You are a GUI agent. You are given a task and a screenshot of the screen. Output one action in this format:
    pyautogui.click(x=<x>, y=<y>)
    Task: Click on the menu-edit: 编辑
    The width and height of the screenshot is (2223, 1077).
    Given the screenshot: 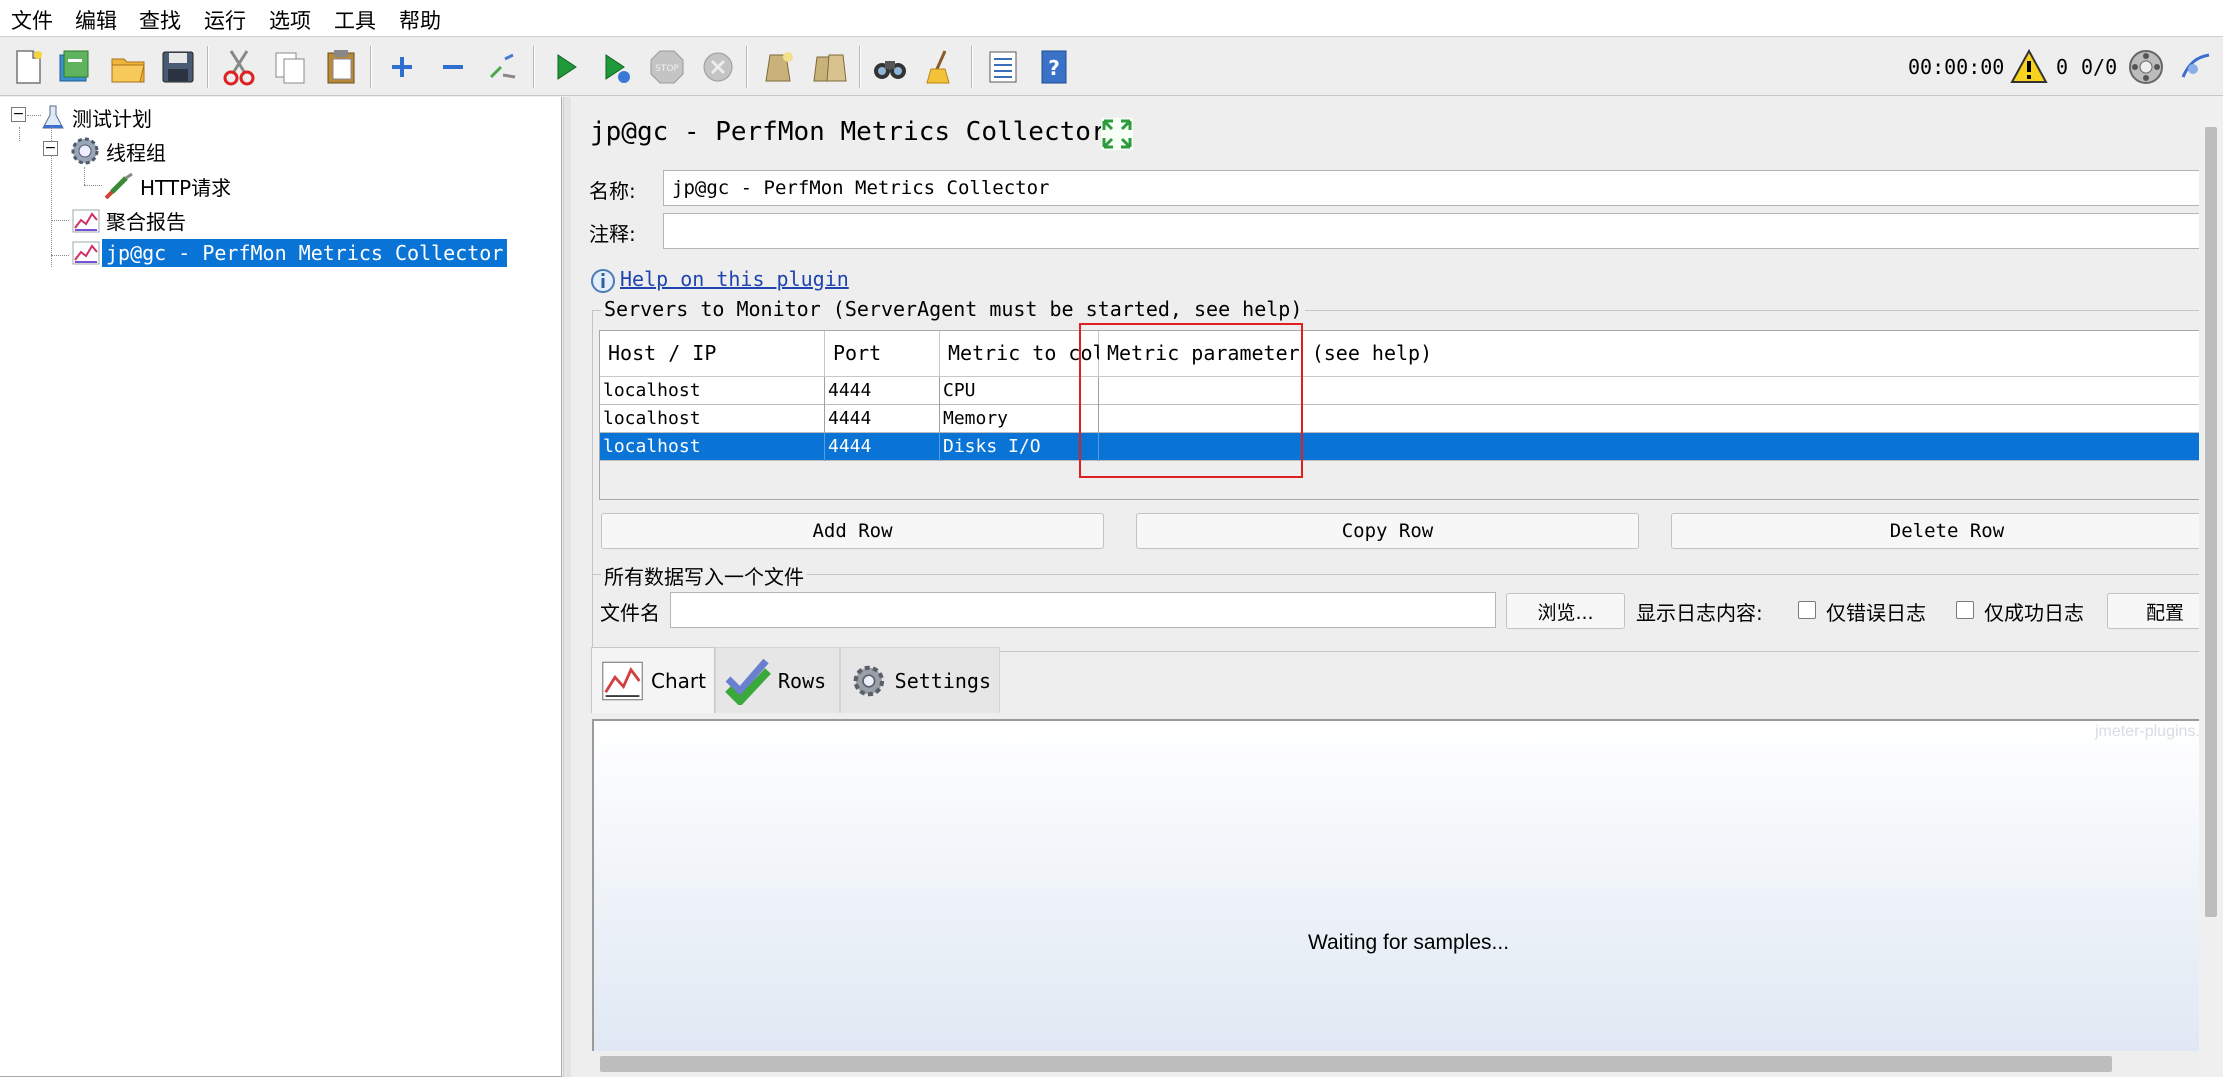 What is the action you would take?
    pyautogui.click(x=96, y=20)
    